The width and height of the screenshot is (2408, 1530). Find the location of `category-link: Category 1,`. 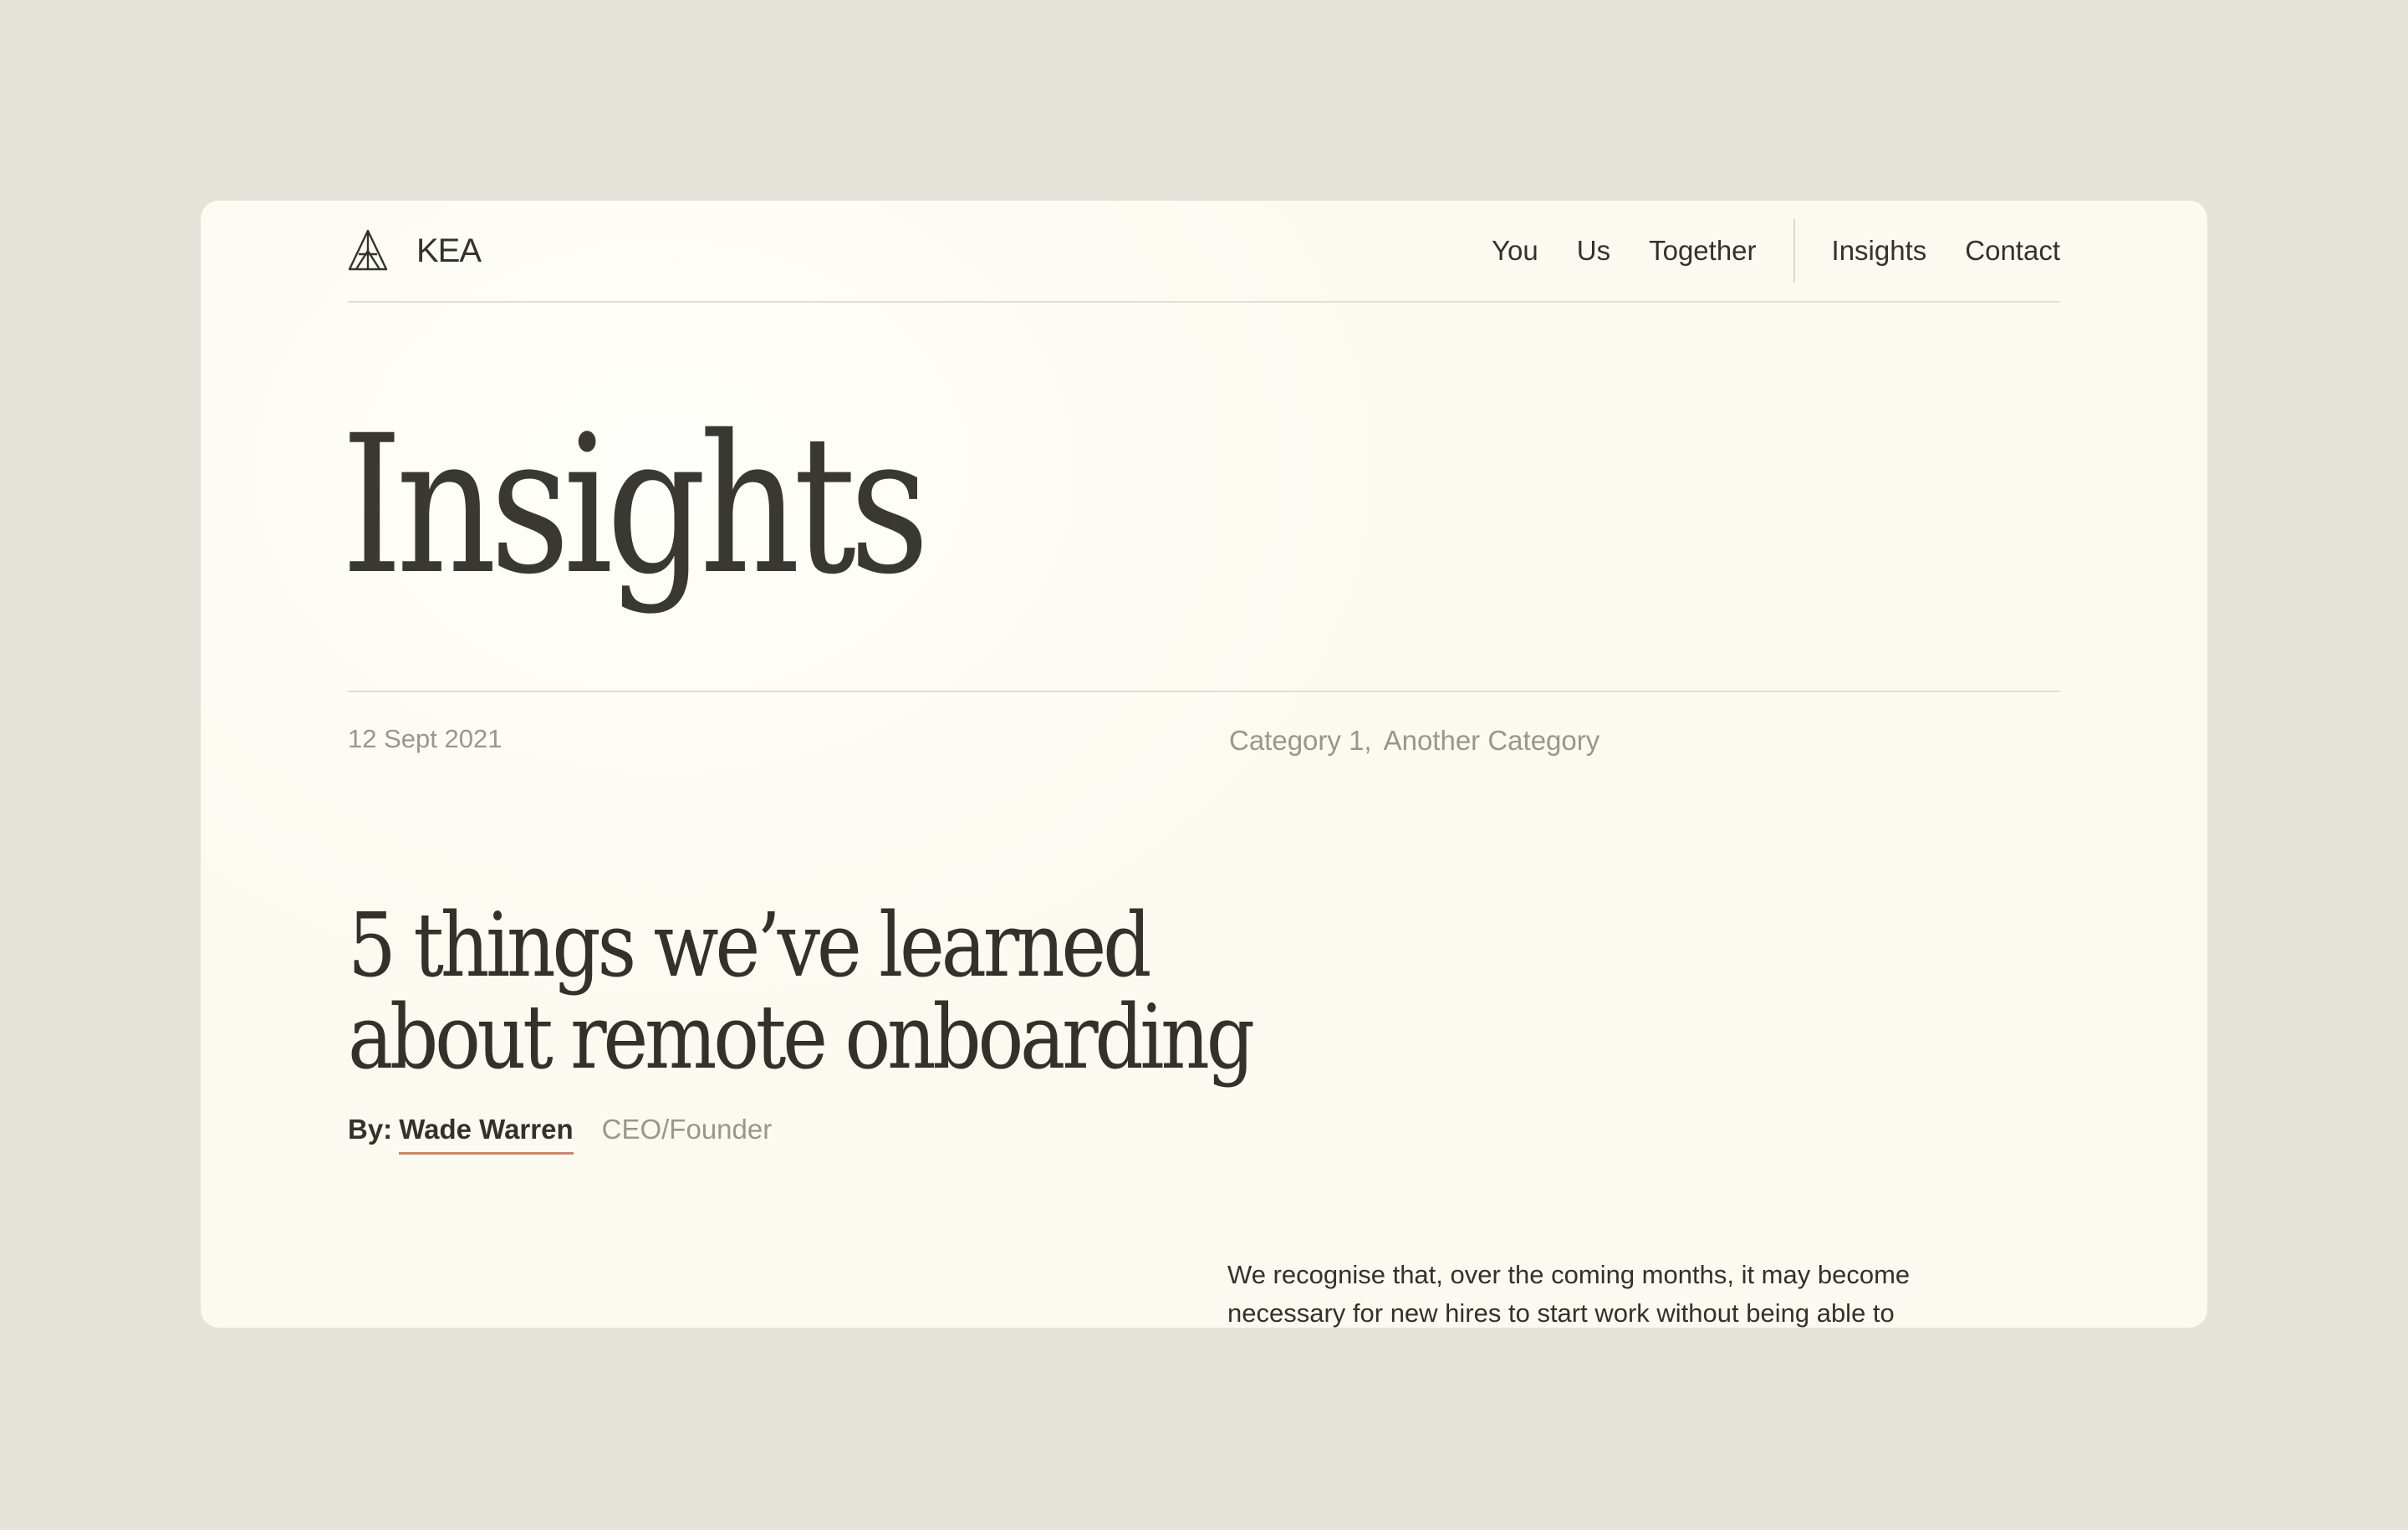

category-link: Category 1, is located at coordinates (1301, 740).